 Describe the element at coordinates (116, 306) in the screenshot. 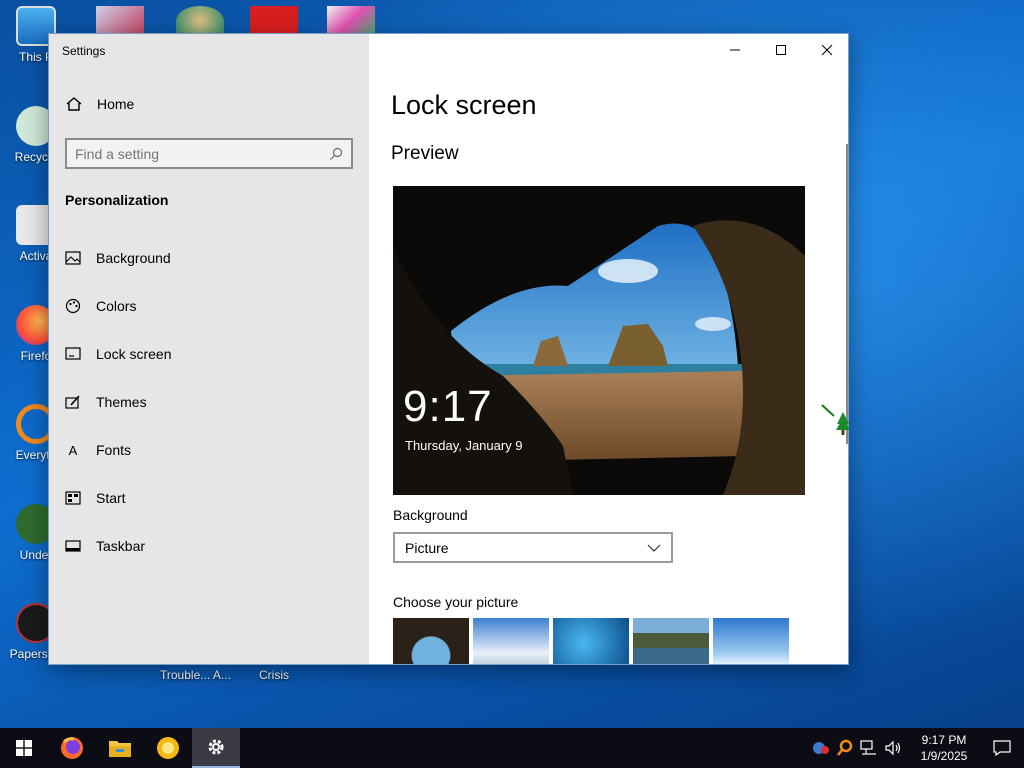

I see `sidebar-item-label: Colors` at that location.